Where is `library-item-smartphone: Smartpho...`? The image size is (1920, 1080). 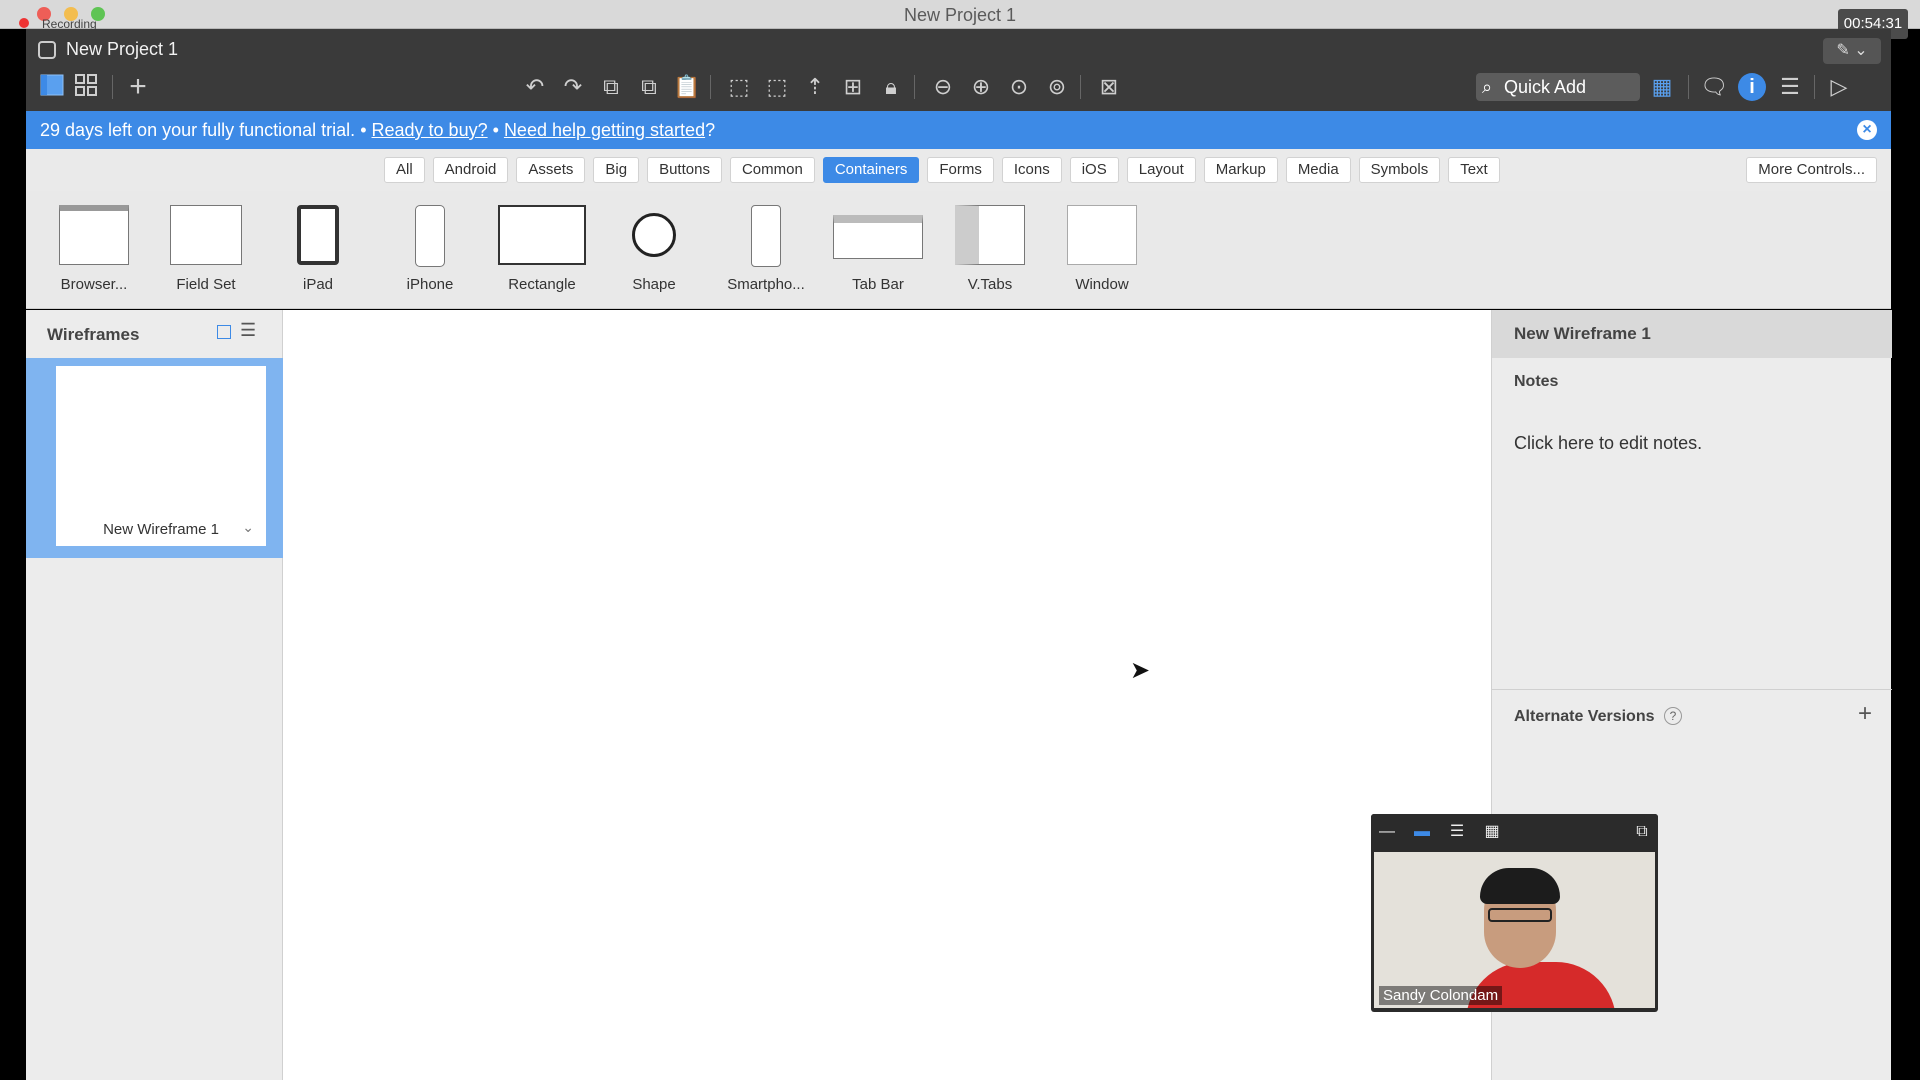 library-item-smartphone: Smartpho... is located at coordinates (766, 249).